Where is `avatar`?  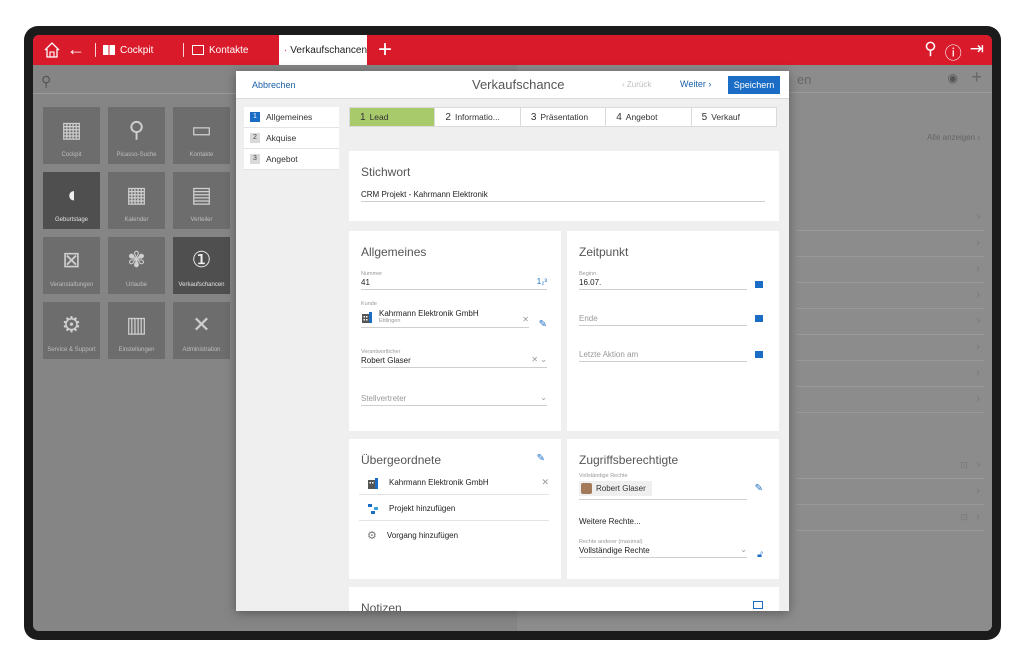
avatar is located at coordinates (586, 488).